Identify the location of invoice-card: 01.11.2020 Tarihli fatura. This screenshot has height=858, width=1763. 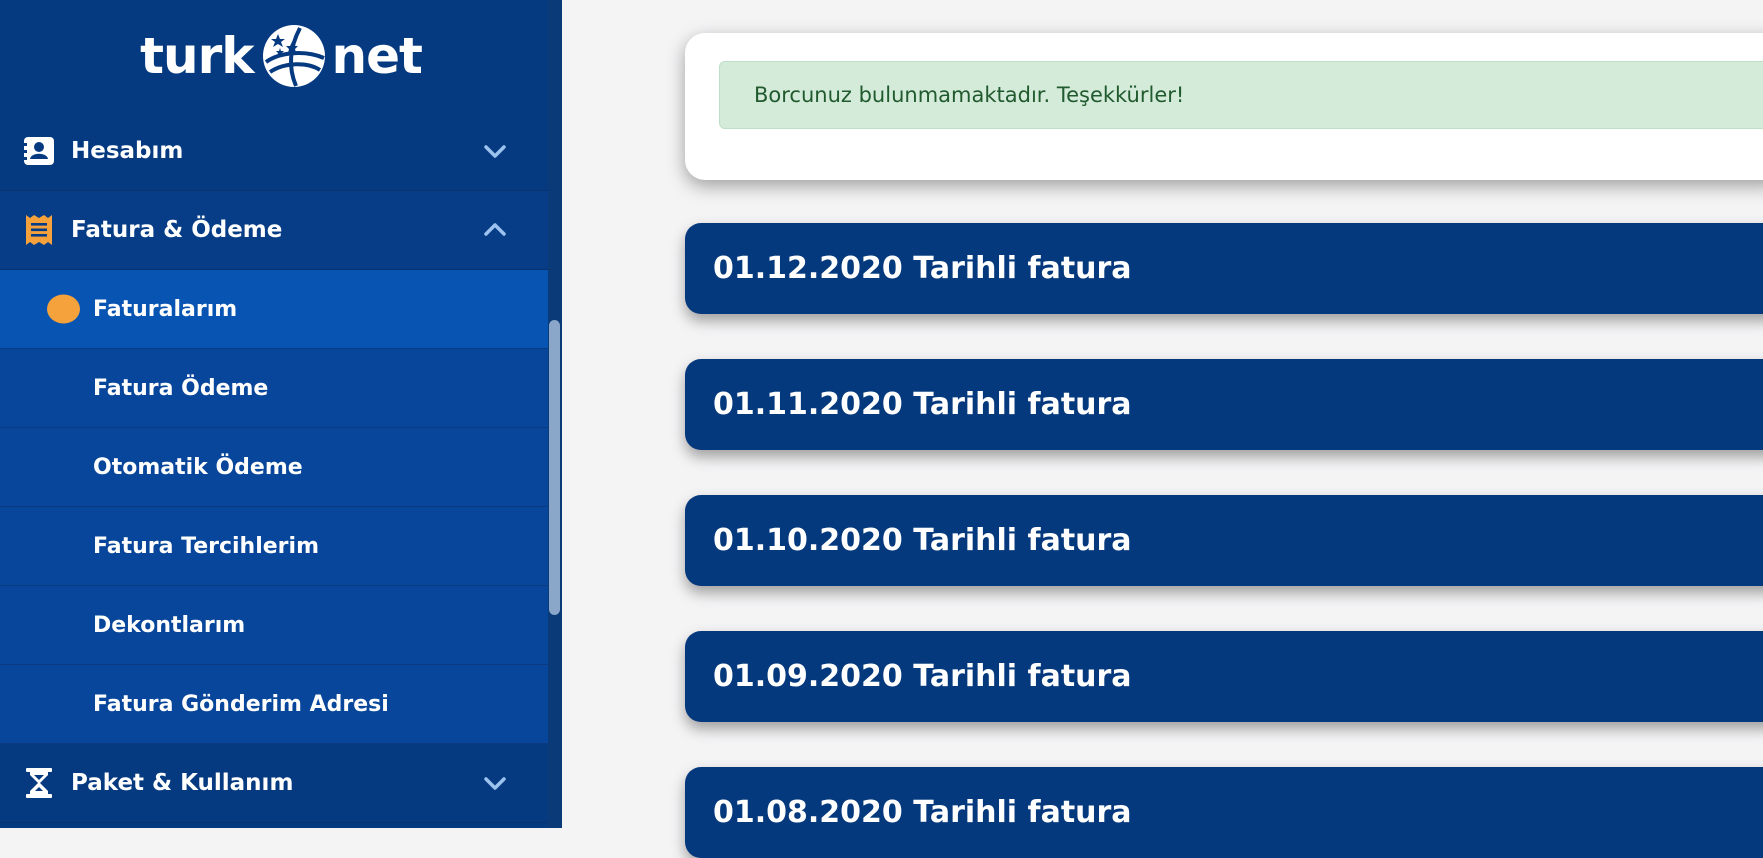
(1224, 404).